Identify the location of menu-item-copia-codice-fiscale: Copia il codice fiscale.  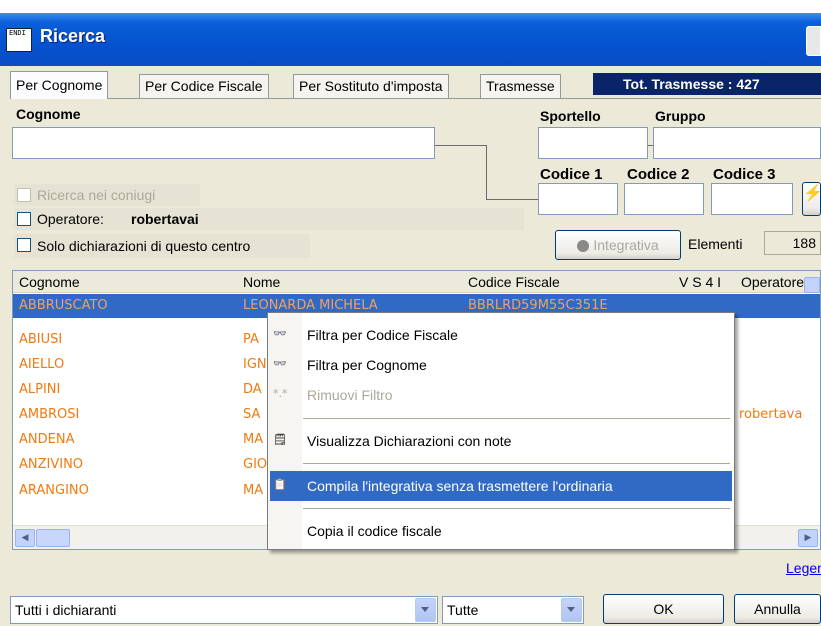
(501, 531).